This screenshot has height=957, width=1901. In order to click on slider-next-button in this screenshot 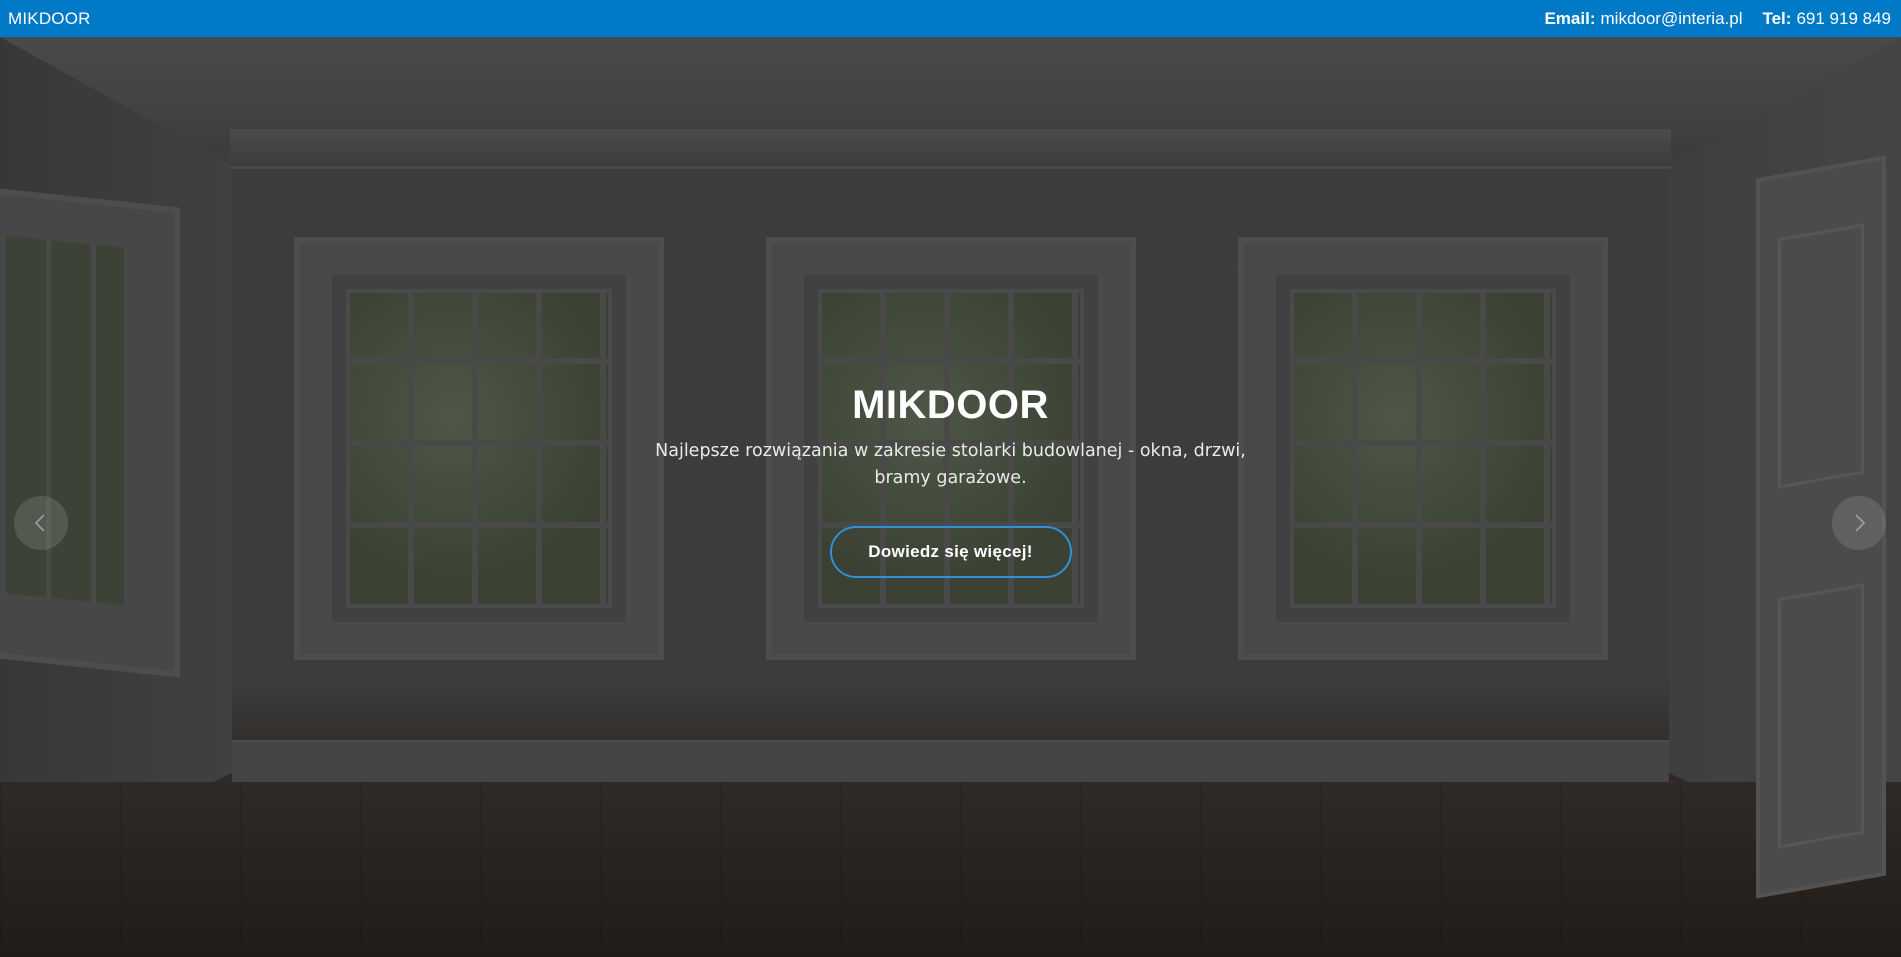, I will do `click(1859, 523)`.